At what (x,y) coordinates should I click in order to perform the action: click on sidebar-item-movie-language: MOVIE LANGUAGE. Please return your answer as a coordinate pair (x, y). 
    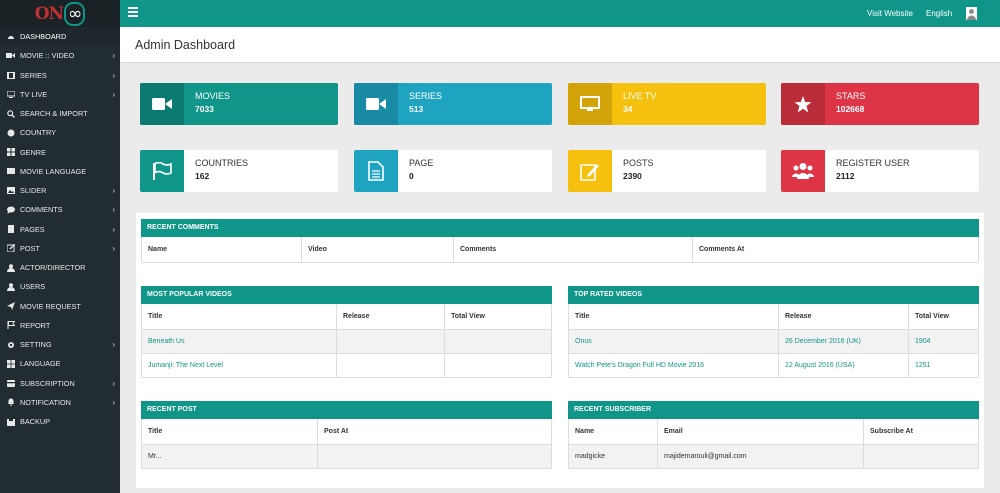
    Looking at the image, I should click on (60, 171).